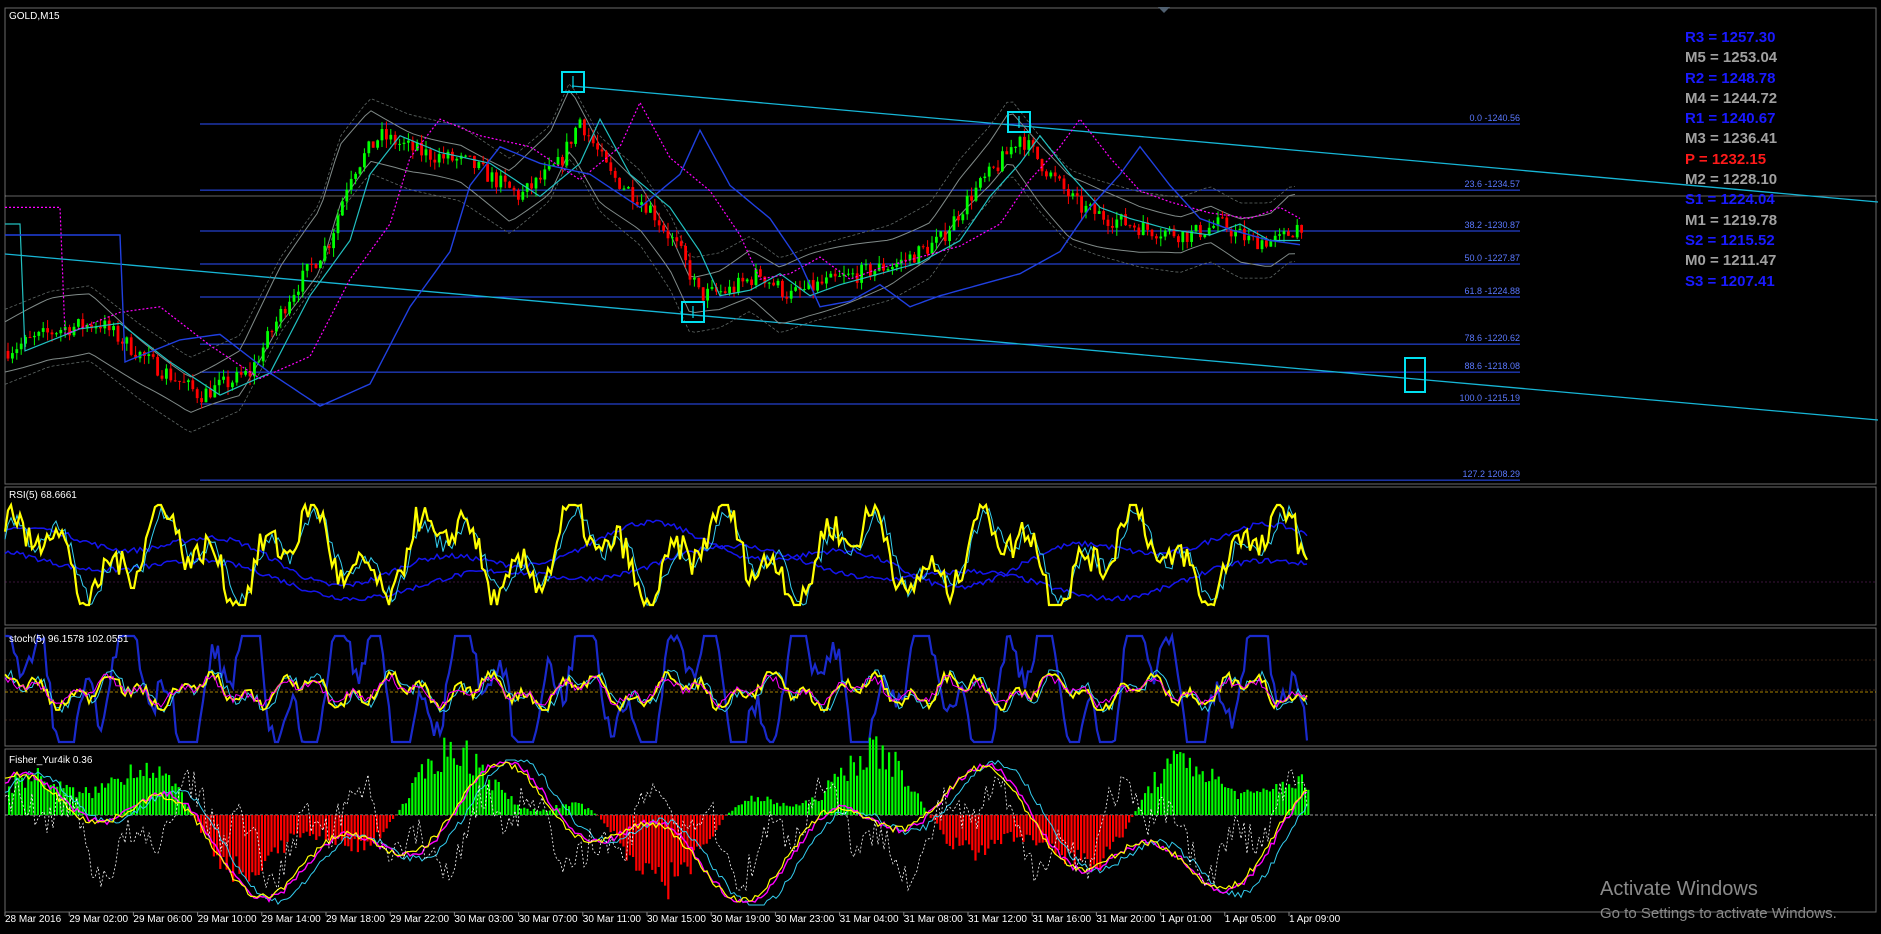  I want to click on rsi-indicator, so click(939, 554).